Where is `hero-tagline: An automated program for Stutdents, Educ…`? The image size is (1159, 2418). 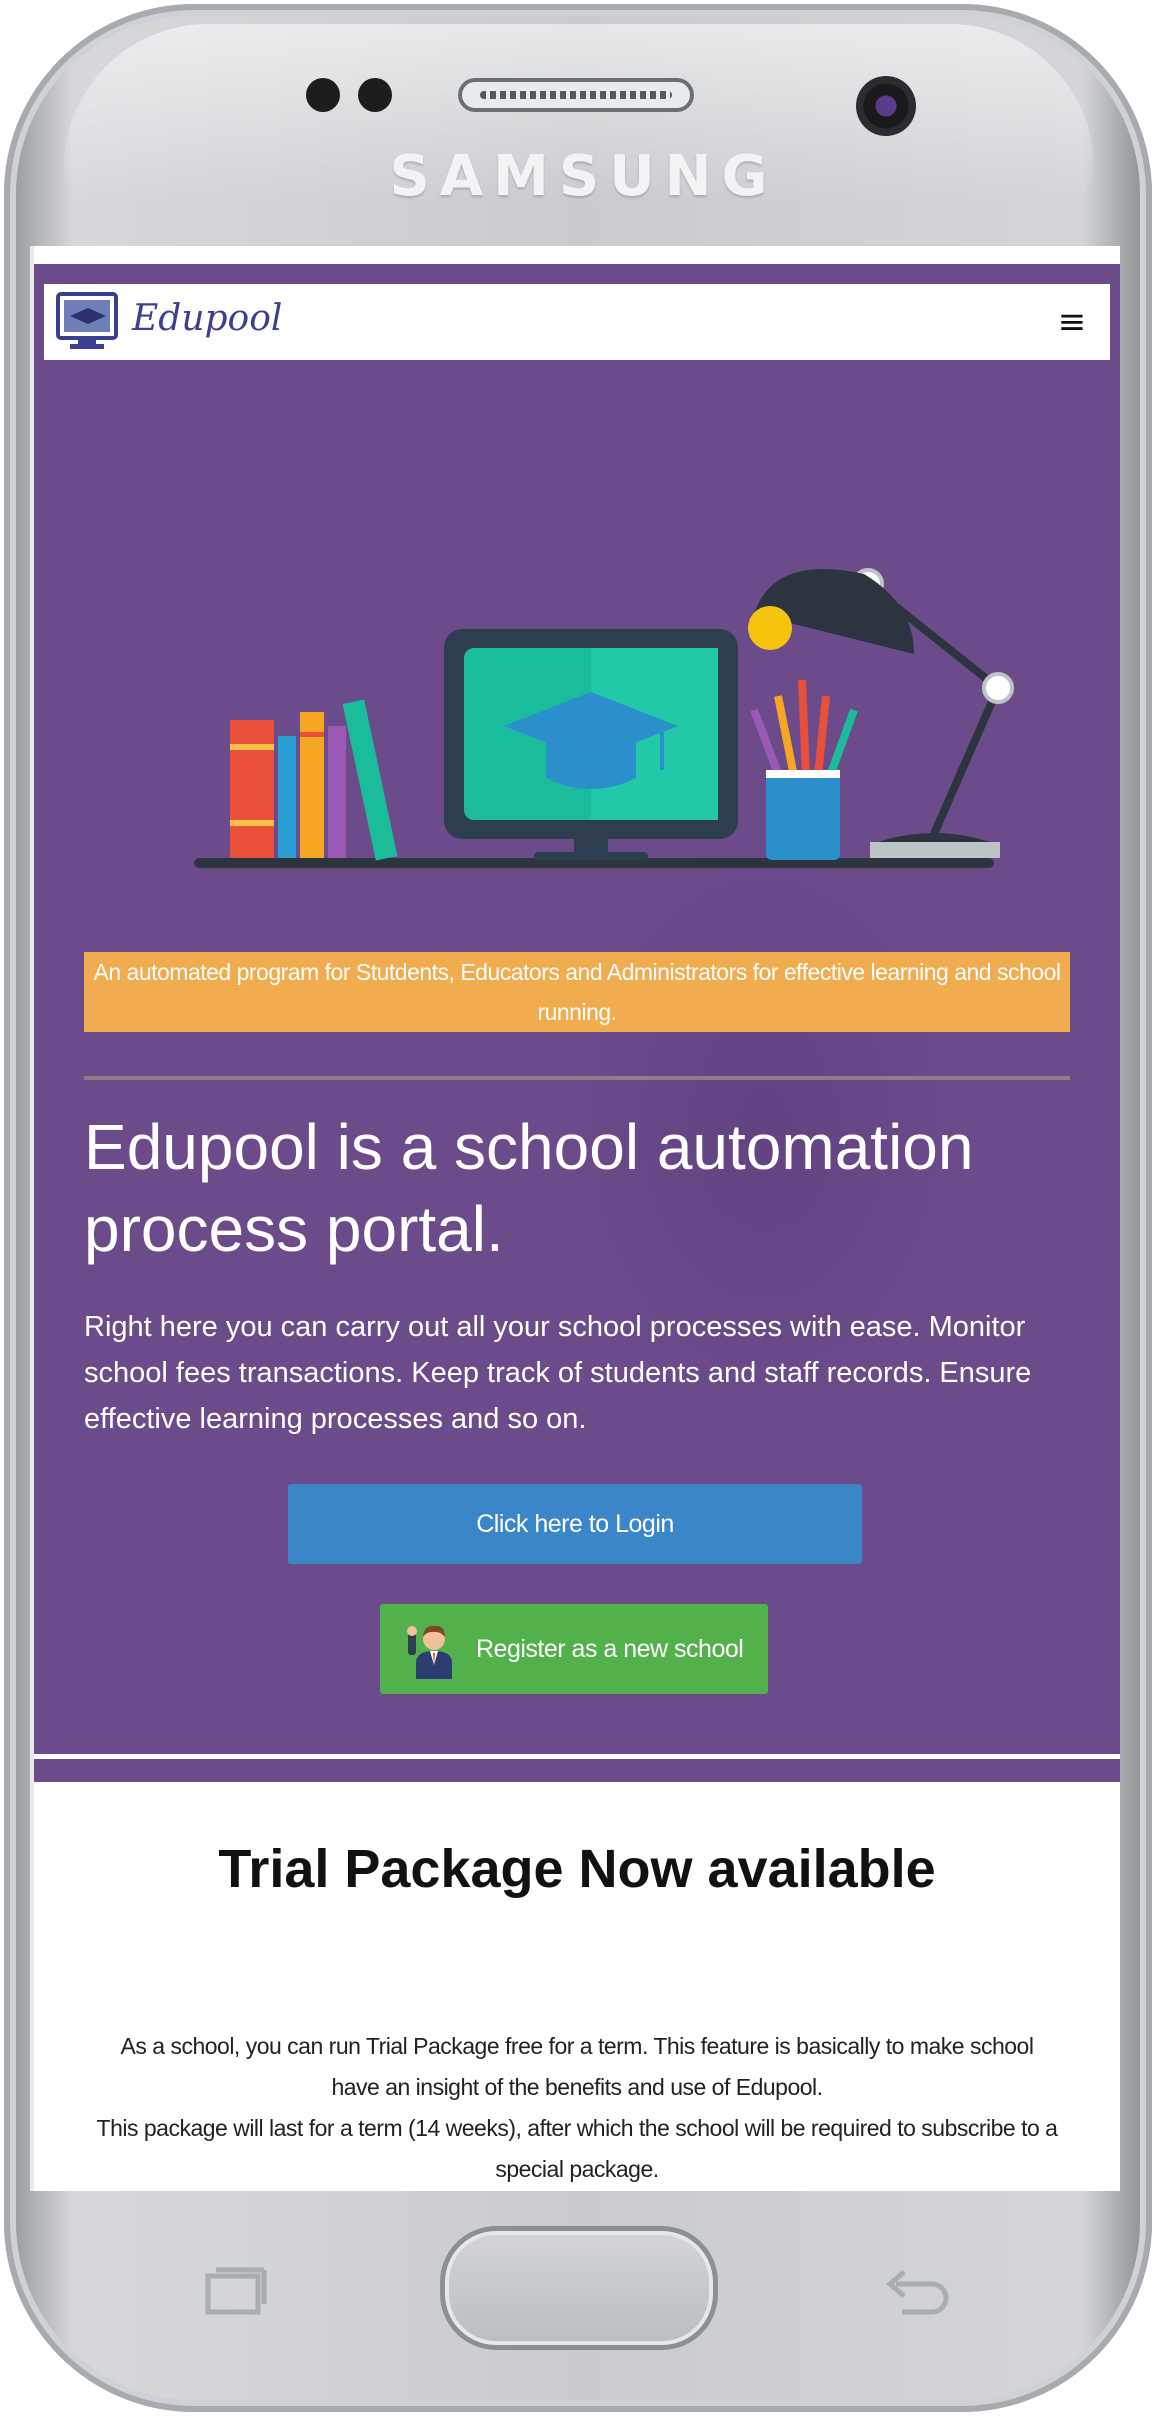 hero-tagline: An automated program for Stutdents, Educ… is located at coordinates (577, 992).